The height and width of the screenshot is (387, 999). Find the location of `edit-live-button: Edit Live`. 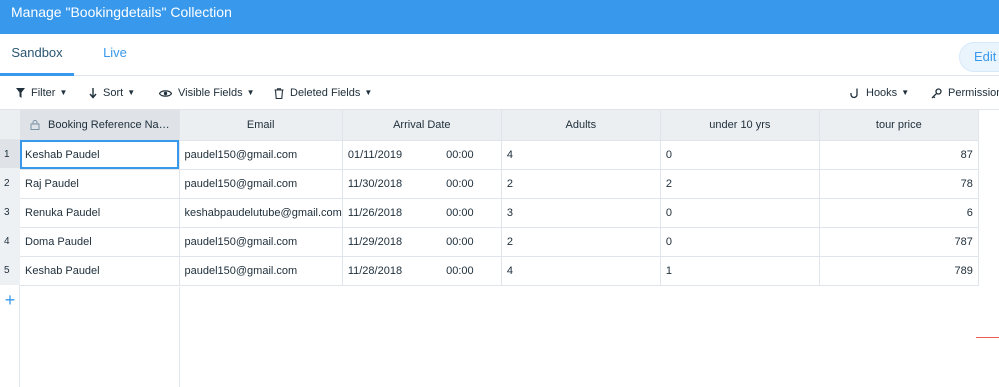

edit-live-button: Edit Live is located at coordinates (979, 57).